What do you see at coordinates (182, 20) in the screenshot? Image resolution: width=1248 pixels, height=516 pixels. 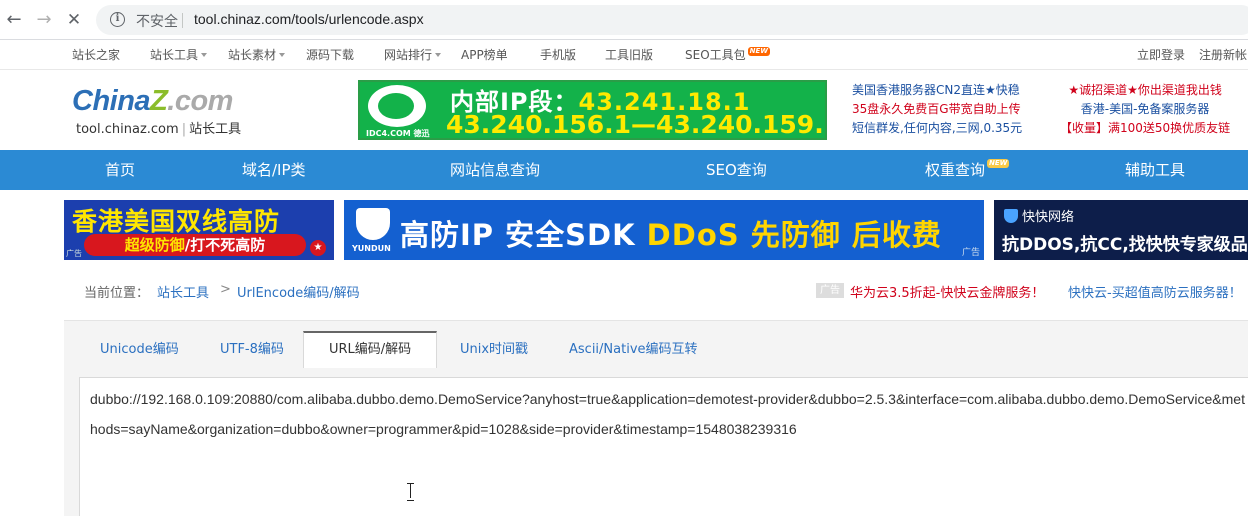 I see `url-separator` at bounding box center [182, 20].